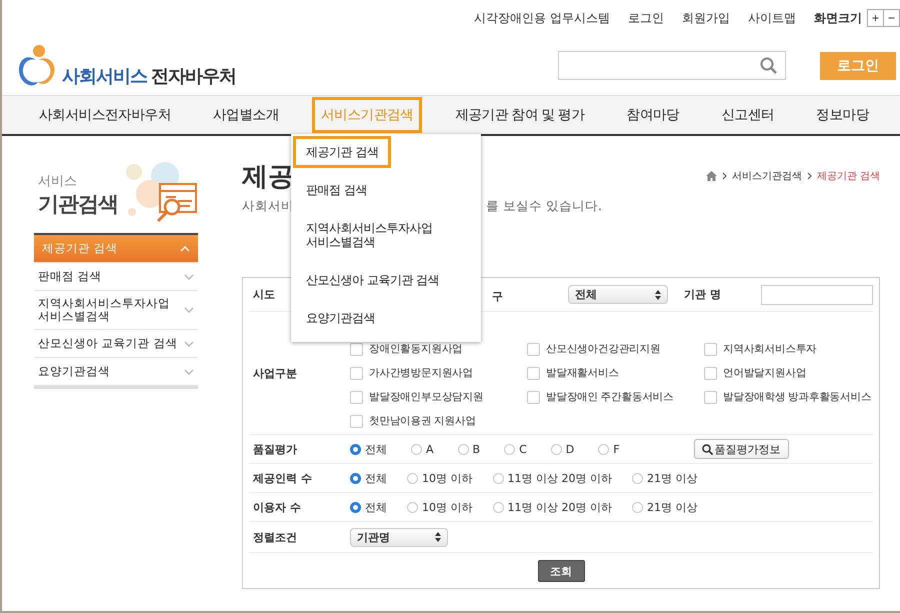  I want to click on radio-label: A, so click(430, 449).